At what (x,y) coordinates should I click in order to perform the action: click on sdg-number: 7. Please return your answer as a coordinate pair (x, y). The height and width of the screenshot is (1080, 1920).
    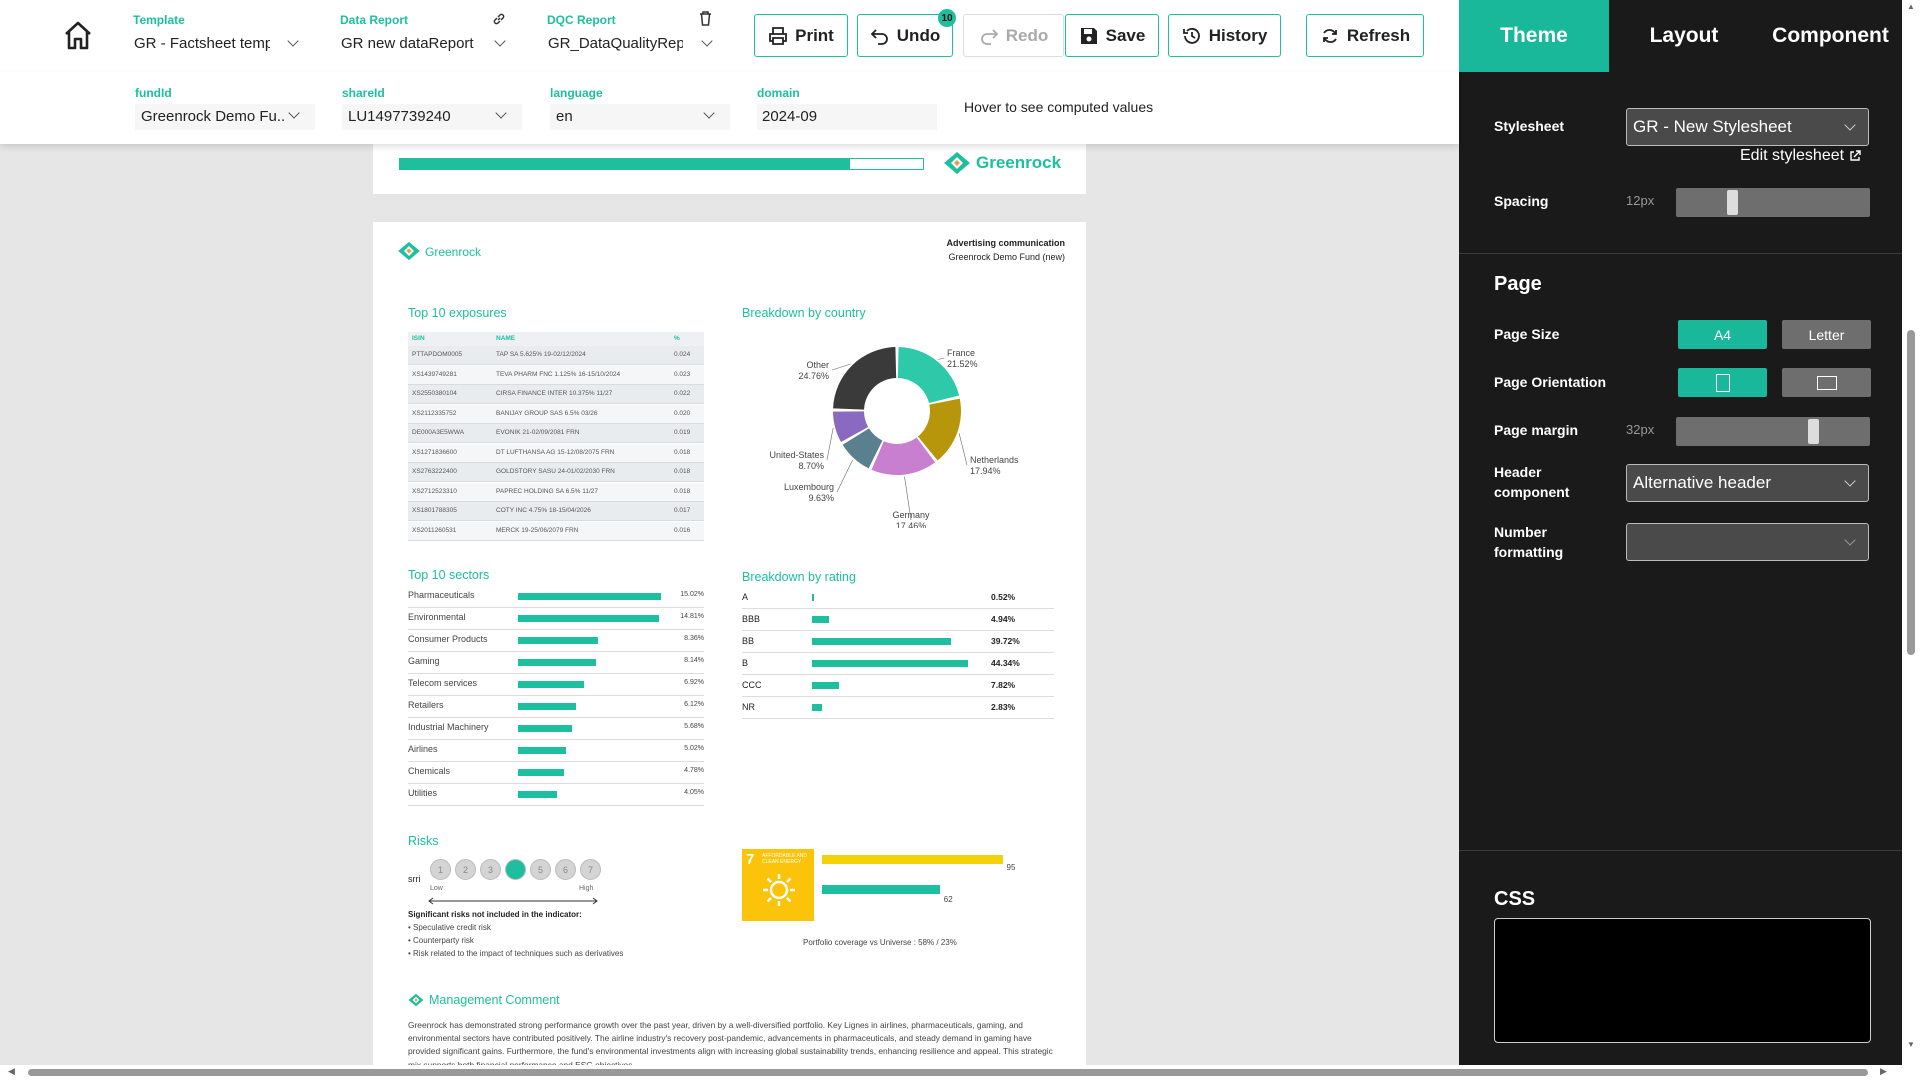
    Looking at the image, I should click on (750, 859).